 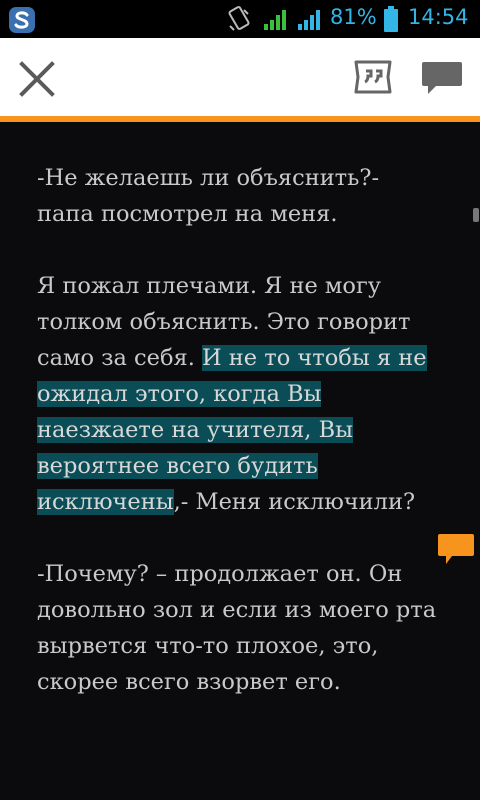 What do you see at coordinates (22, 20) in the screenshot?
I see `app-notification-icon` at bounding box center [22, 20].